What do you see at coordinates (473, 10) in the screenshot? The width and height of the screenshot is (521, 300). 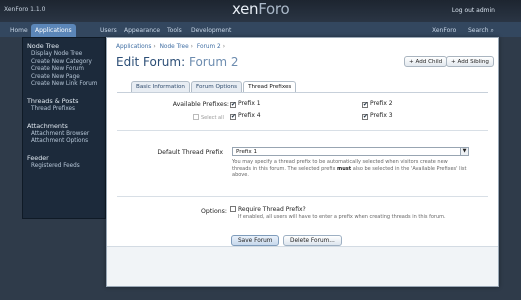 I see `logout-link: Log out admin` at bounding box center [473, 10].